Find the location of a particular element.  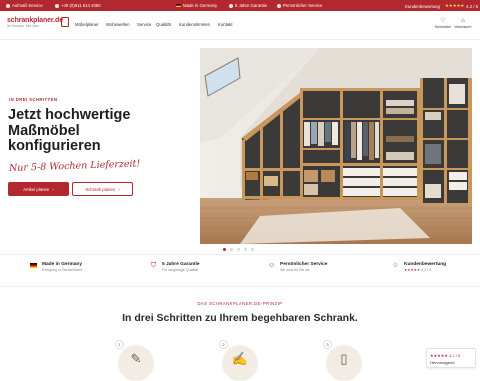

hero-title: Jetzt hochwertige Maßmöbel konfigurieren is located at coordinates (69, 130).